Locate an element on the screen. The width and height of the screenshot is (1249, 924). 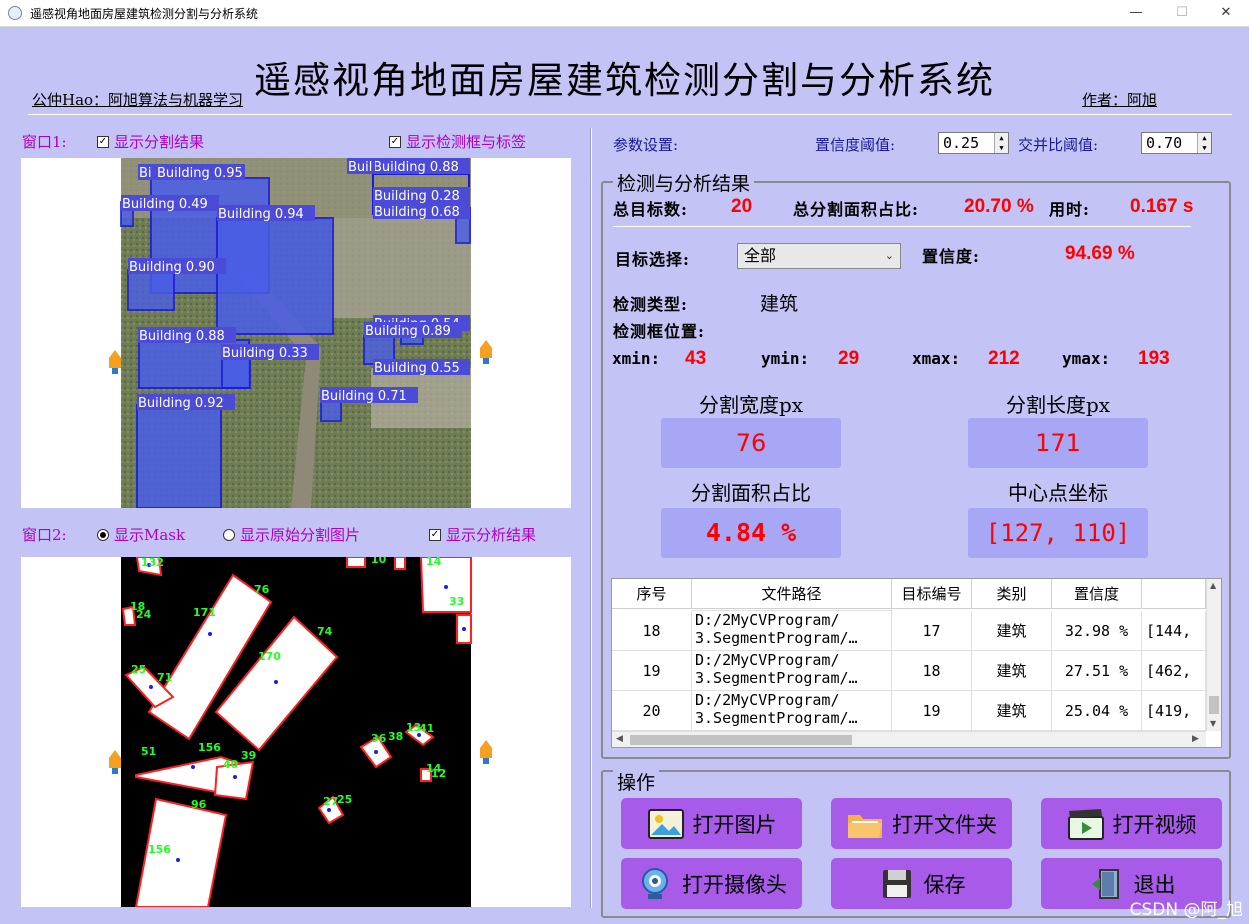
save-button: 保存 is located at coordinates (921, 883).